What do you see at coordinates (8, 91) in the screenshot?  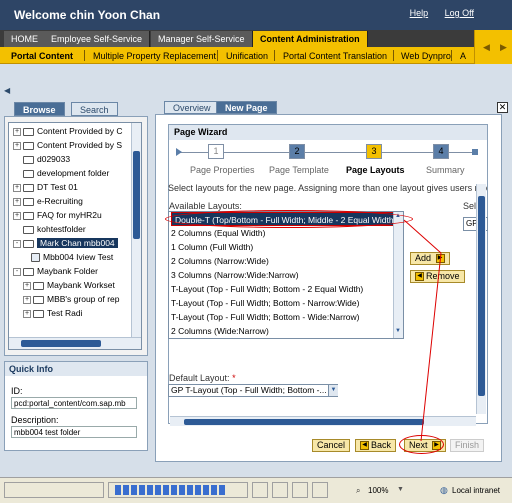 I see `collapse-panel-icon: ◀` at bounding box center [8, 91].